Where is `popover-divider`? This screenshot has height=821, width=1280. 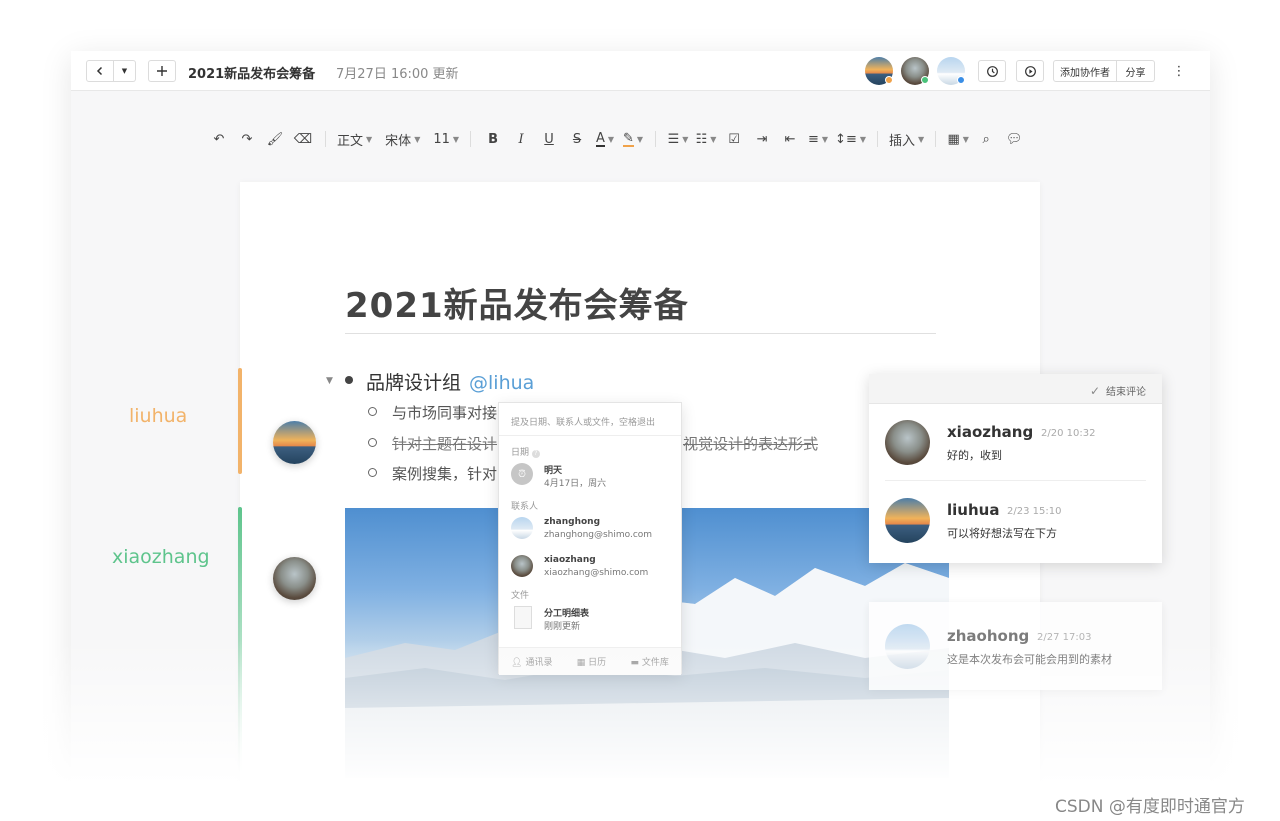
popover-divider is located at coordinates (590, 435).